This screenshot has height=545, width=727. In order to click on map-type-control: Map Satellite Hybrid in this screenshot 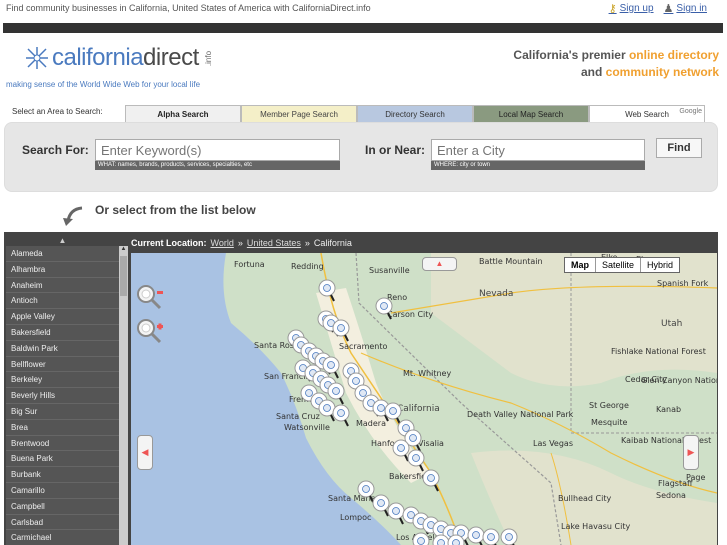, I will do `click(622, 265)`.